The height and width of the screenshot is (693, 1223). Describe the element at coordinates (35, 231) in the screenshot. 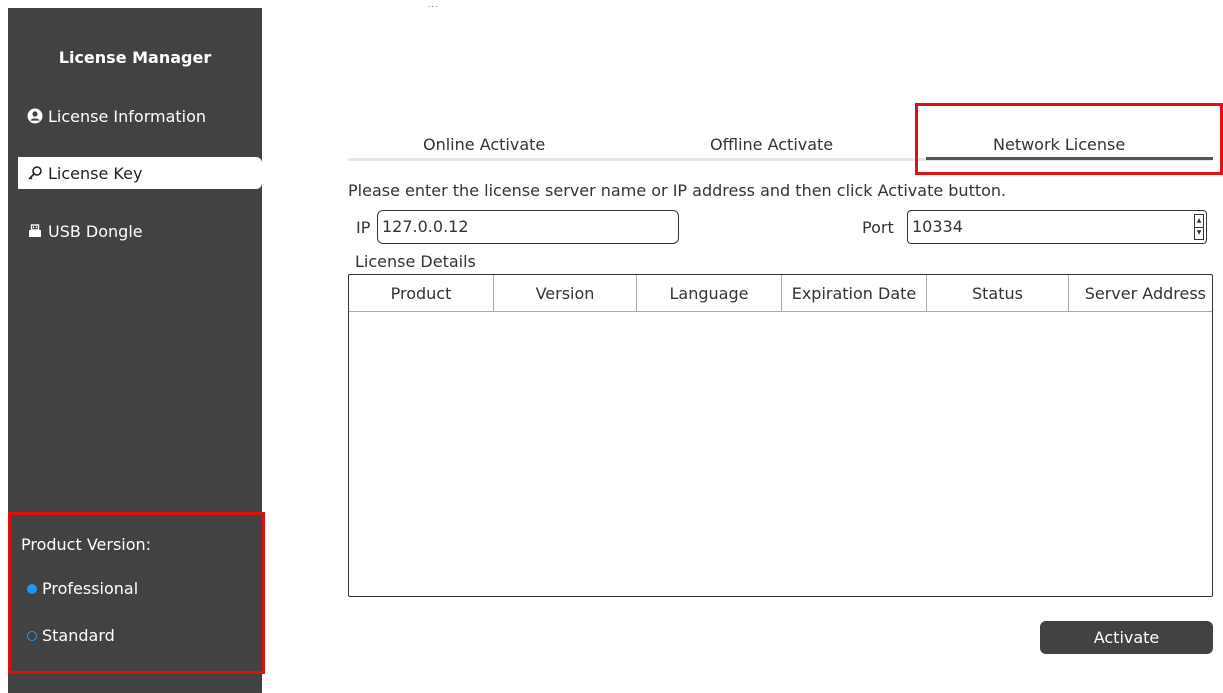

I see `usb-drive-icon` at that location.